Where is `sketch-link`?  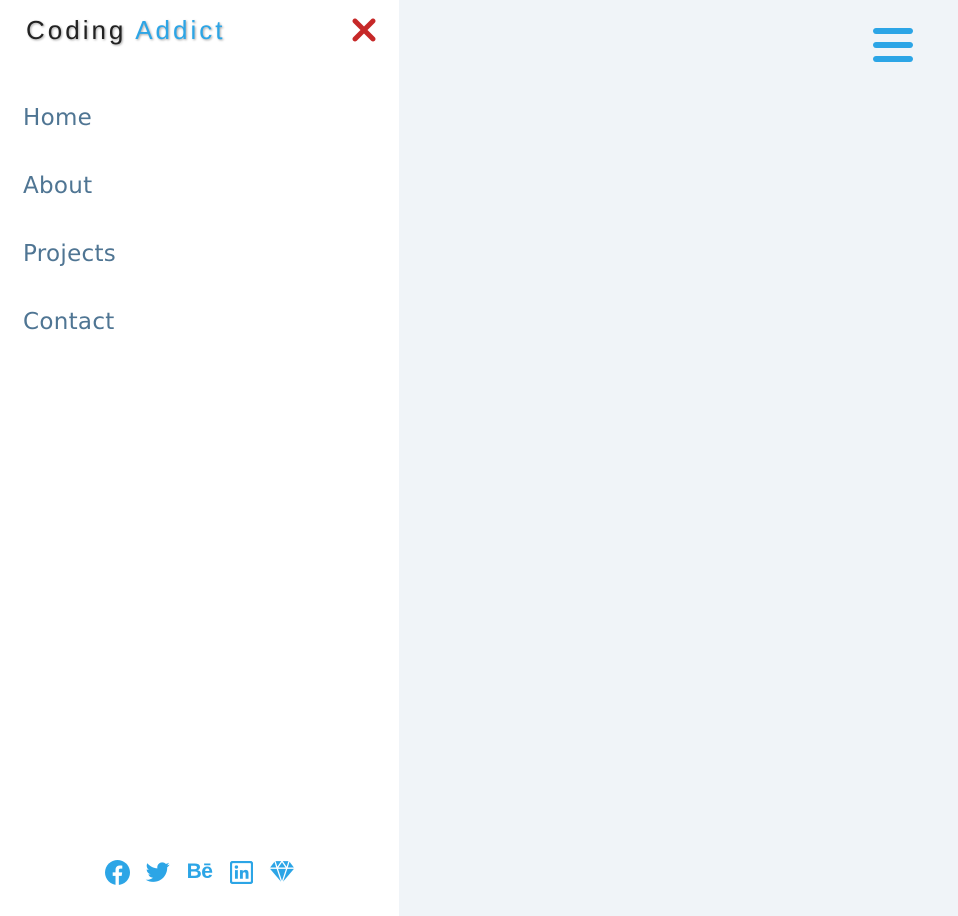 sketch-link is located at coordinates (282, 872).